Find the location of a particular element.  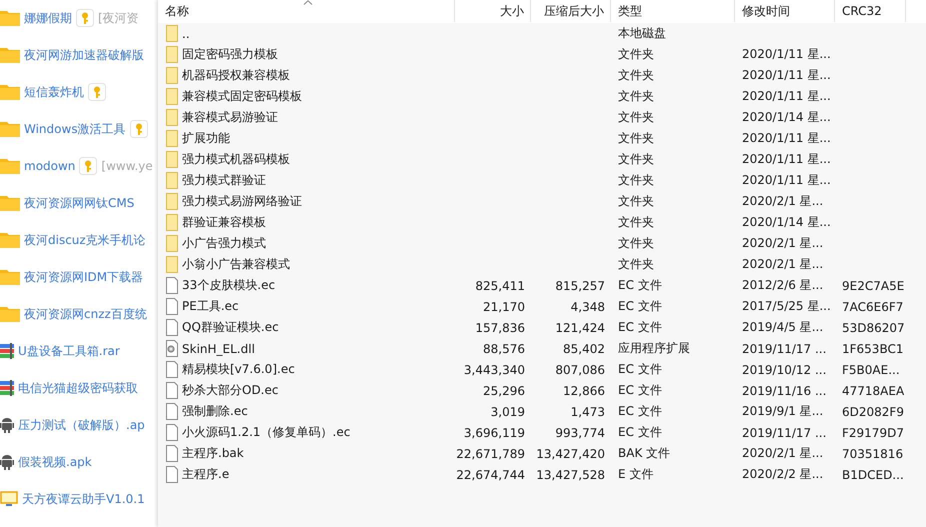

column-header: 修改时间 is located at coordinates (766, 11).